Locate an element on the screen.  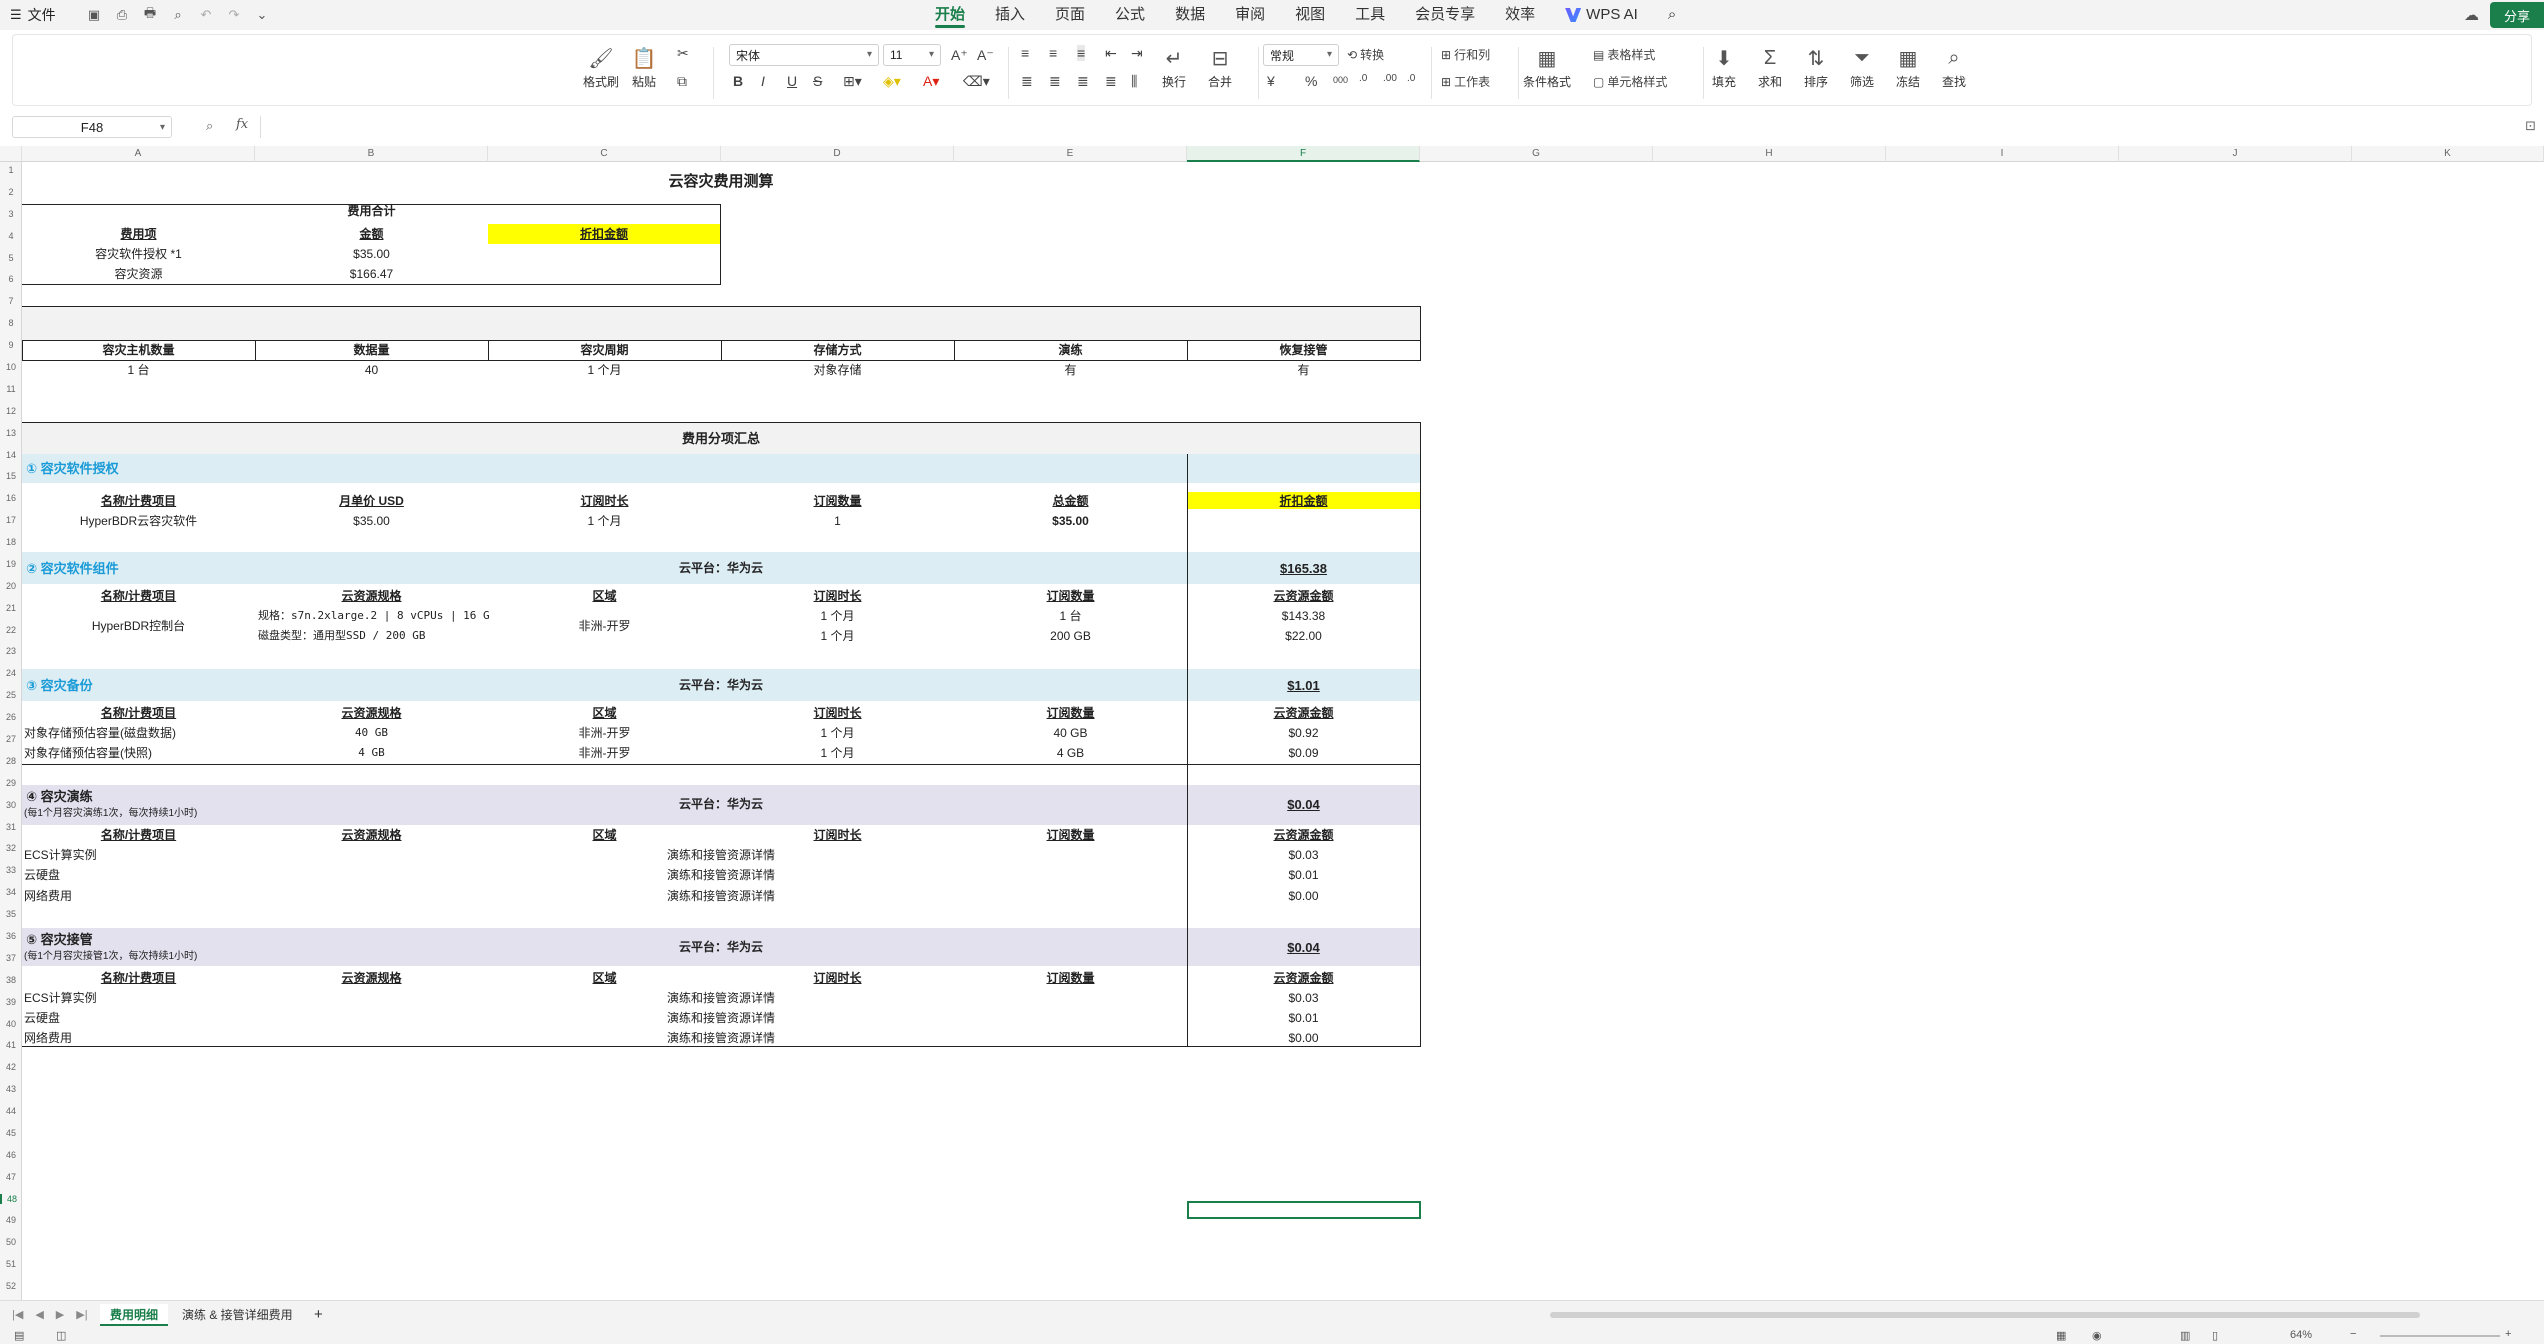
row-header: 8 is located at coordinates (11, 323).